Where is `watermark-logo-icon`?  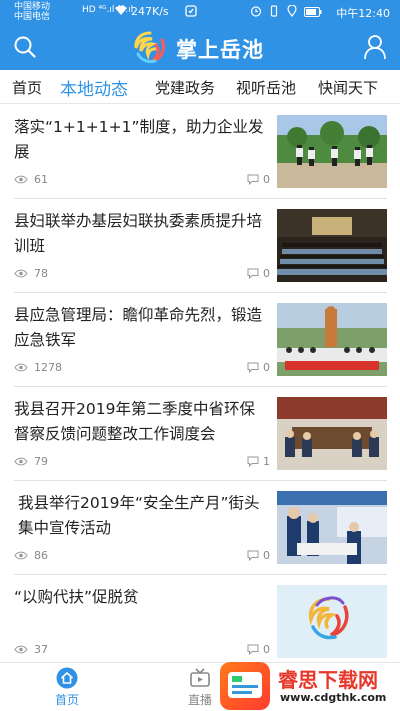
watermark-logo-icon is located at coordinates (245, 686).